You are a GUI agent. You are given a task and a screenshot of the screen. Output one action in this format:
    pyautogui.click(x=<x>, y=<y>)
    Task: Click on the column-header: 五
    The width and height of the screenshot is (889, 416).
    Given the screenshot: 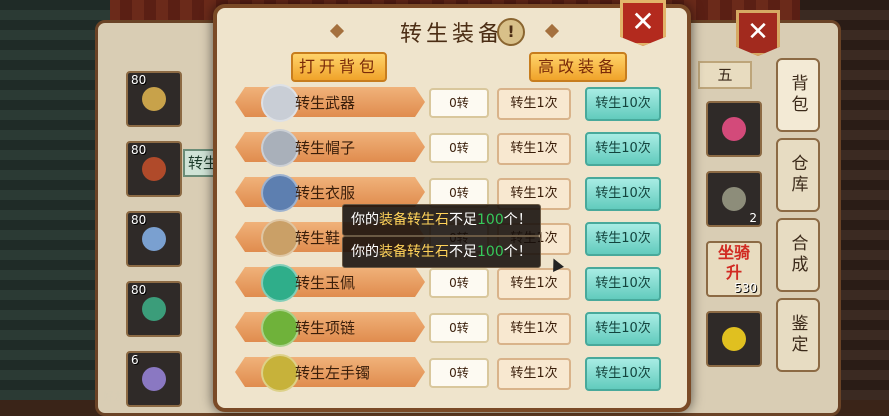 What is the action you would take?
    pyautogui.click(x=725, y=75)
    